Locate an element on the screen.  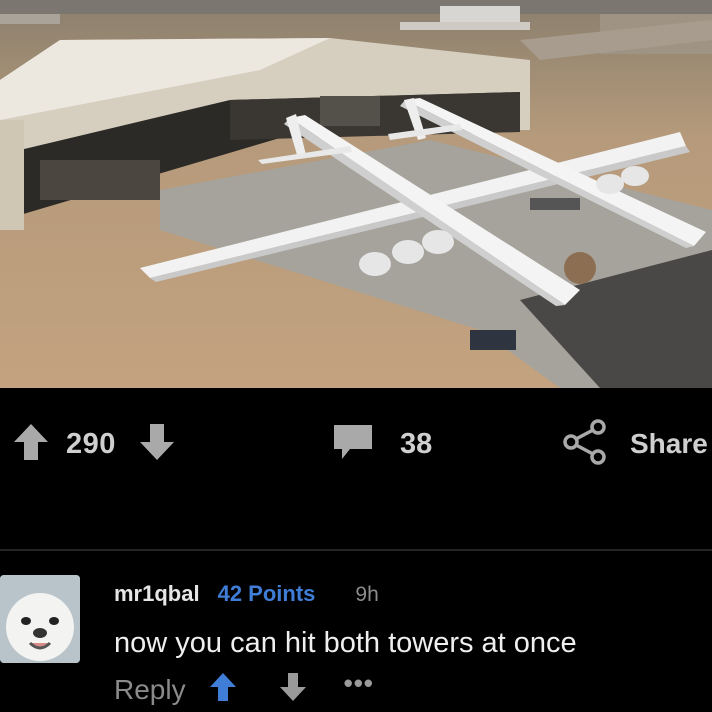
reply-button: Reply is located at coordinates (150, 690).